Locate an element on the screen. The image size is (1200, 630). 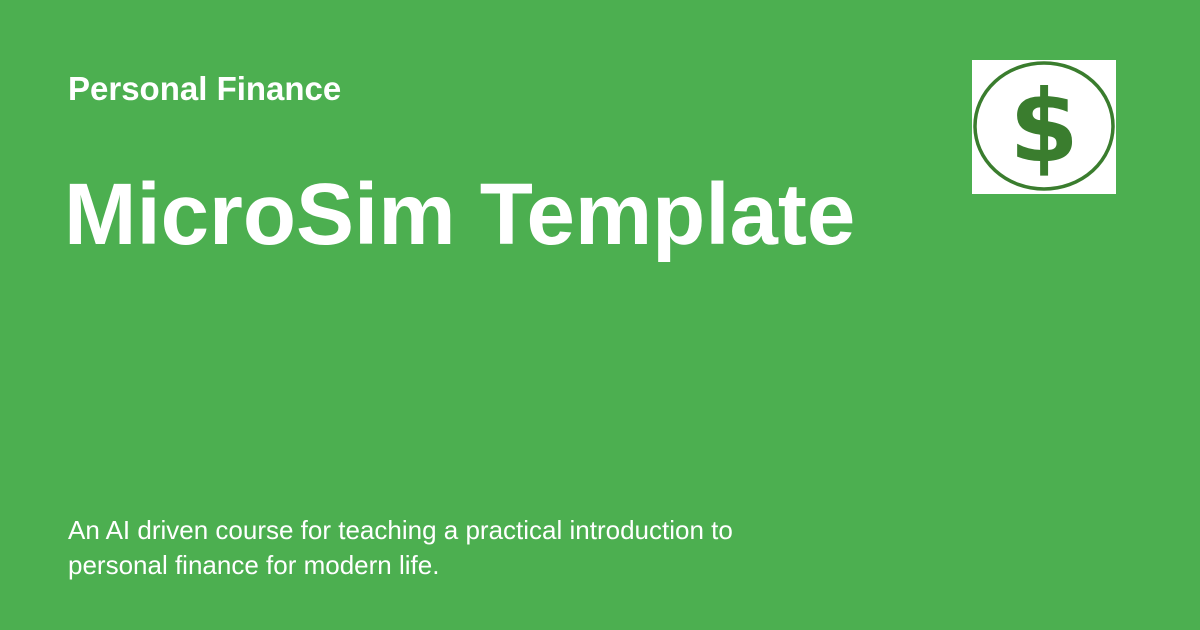
dollar-sign-icon: $ is located at coordinates (1044, 126).